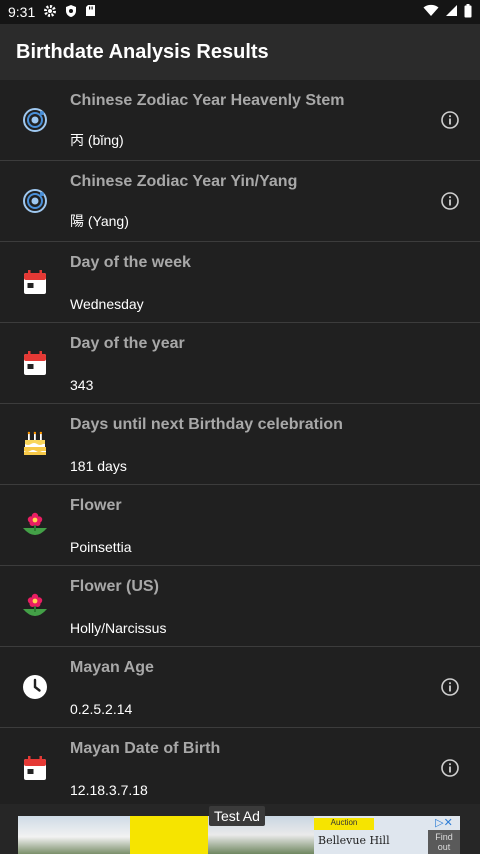 The image size is (480, 854). I want to click on sd-card-icon, so click(90, 12).